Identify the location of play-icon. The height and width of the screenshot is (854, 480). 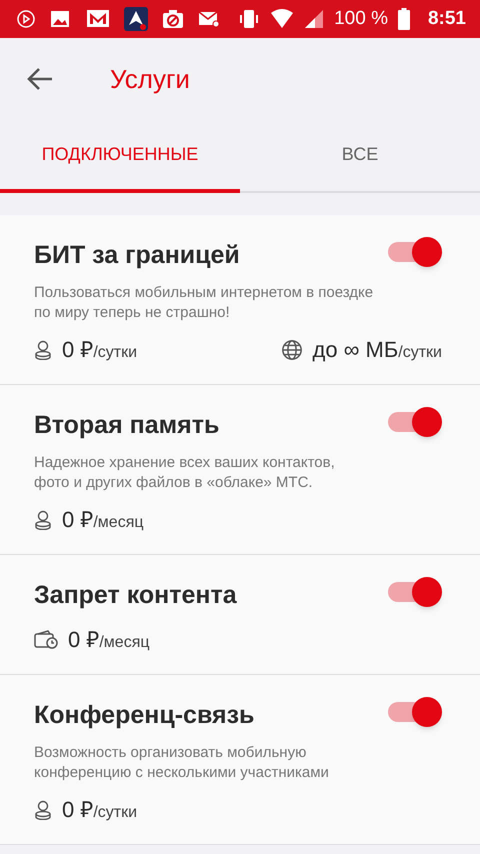
(26, 19).